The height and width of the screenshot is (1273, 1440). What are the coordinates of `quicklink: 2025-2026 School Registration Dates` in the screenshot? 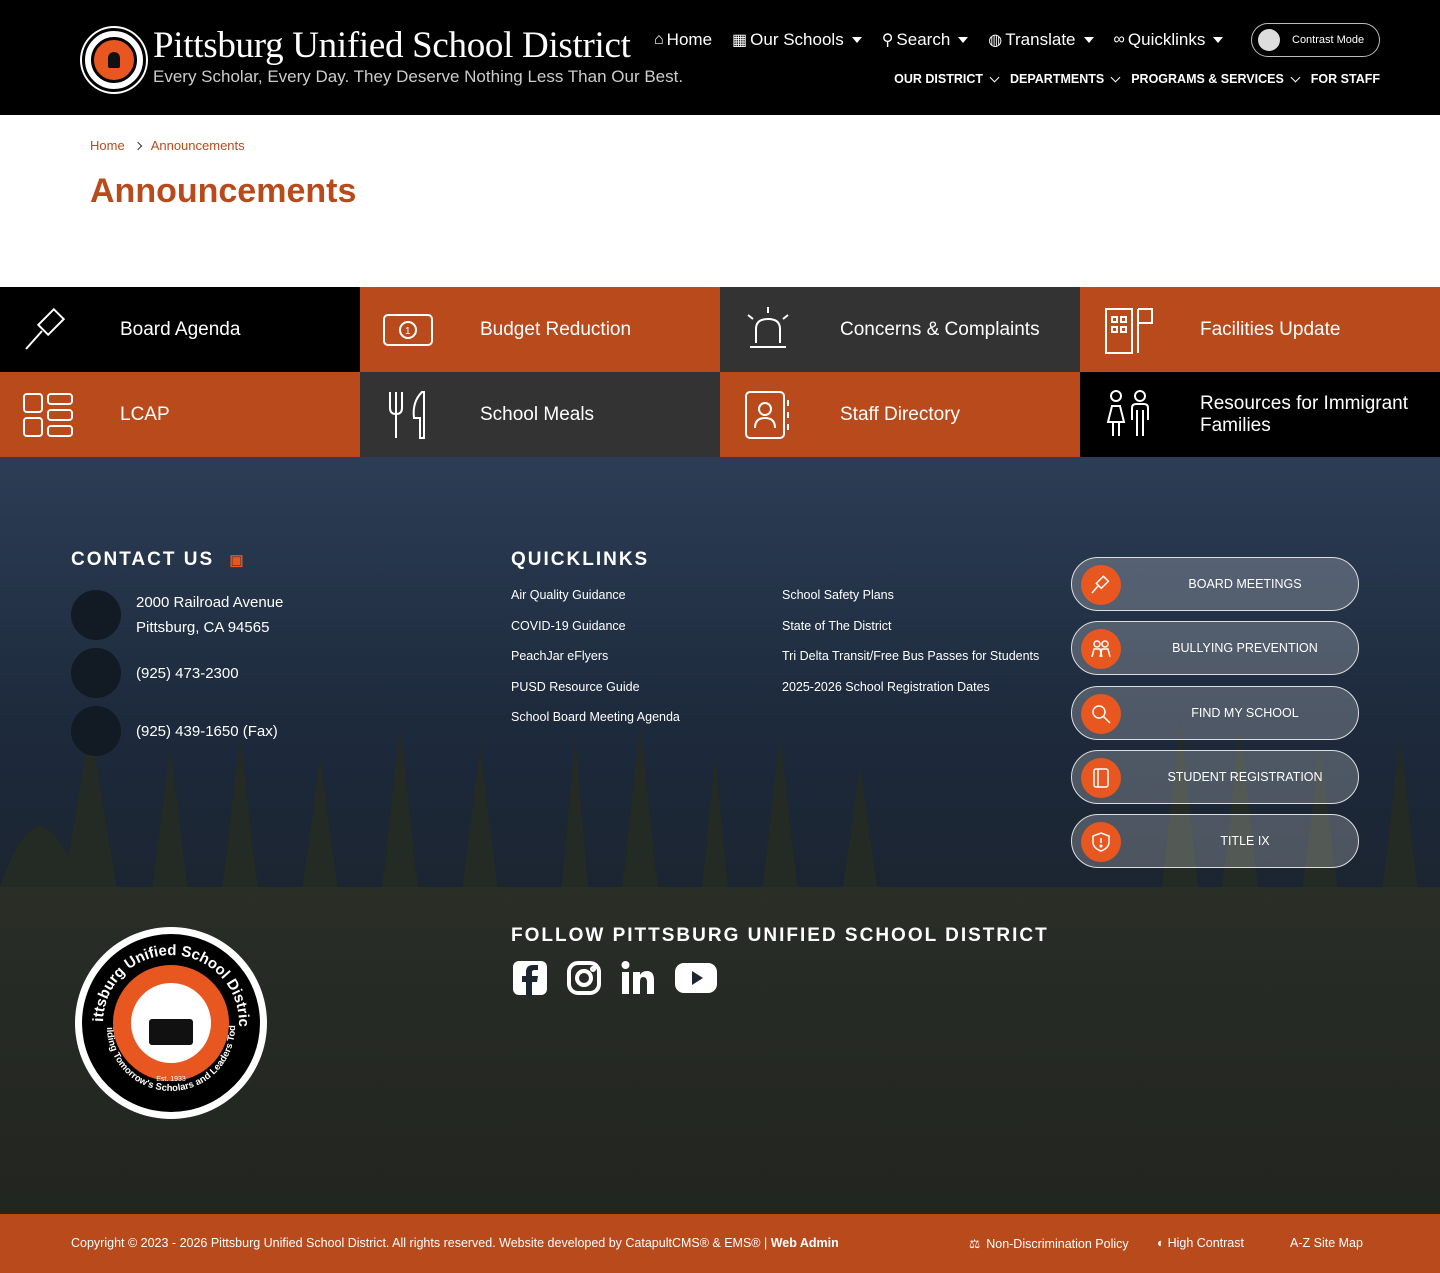 It's located at (886, 687).